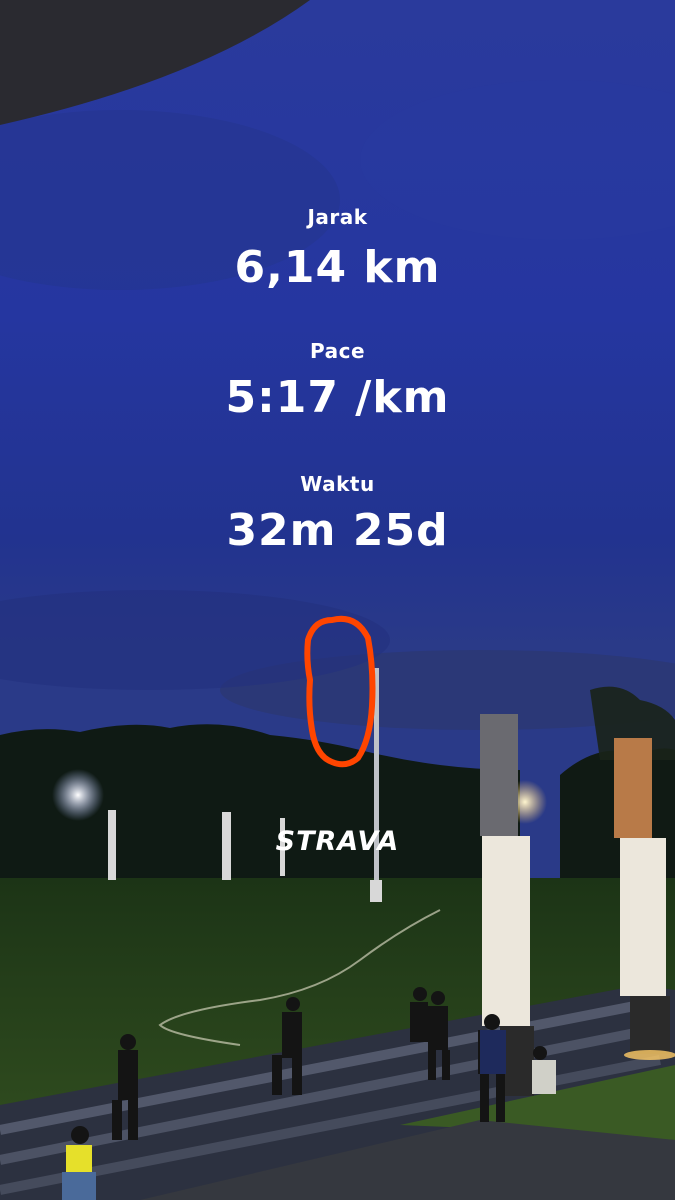 The height and width of the screenshot is (1200, 675). What do you see at coordinates (337, 484) in the screenshot?
I see `time-label: Waktu` at bounding box center [337, 484].